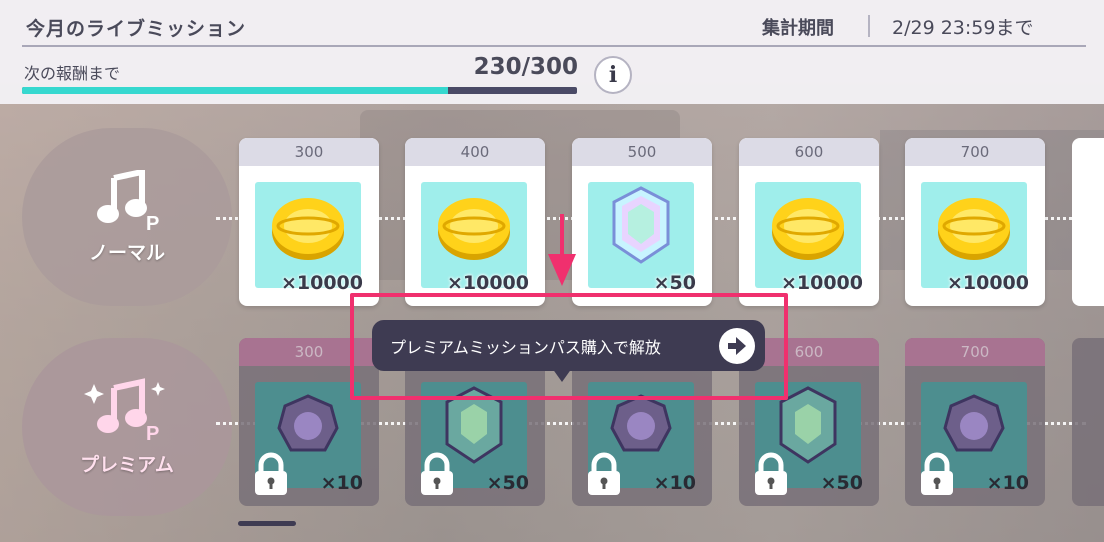 The height and width of the screenshot is (542, 1104). I want to click on normal-reward-card: 600 ×10000, so click(809, 222).